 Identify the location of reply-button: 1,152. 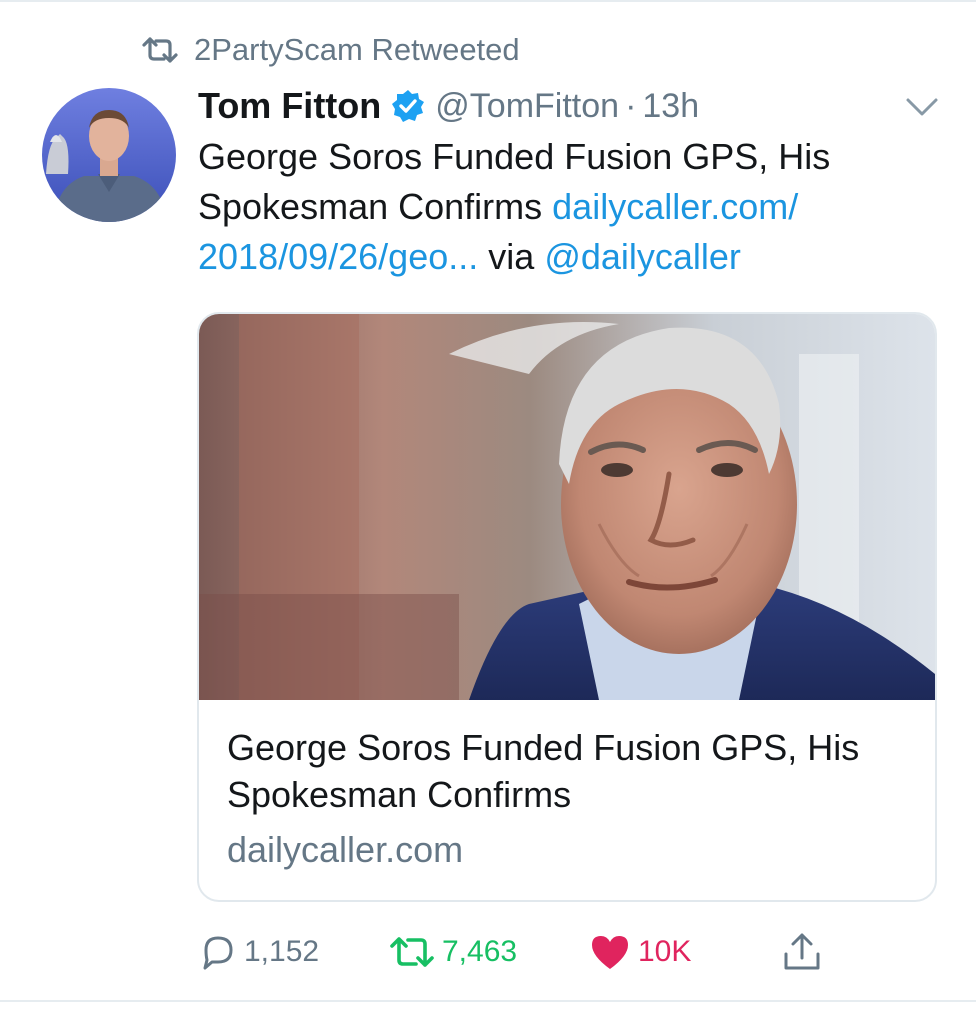
(258, 952).